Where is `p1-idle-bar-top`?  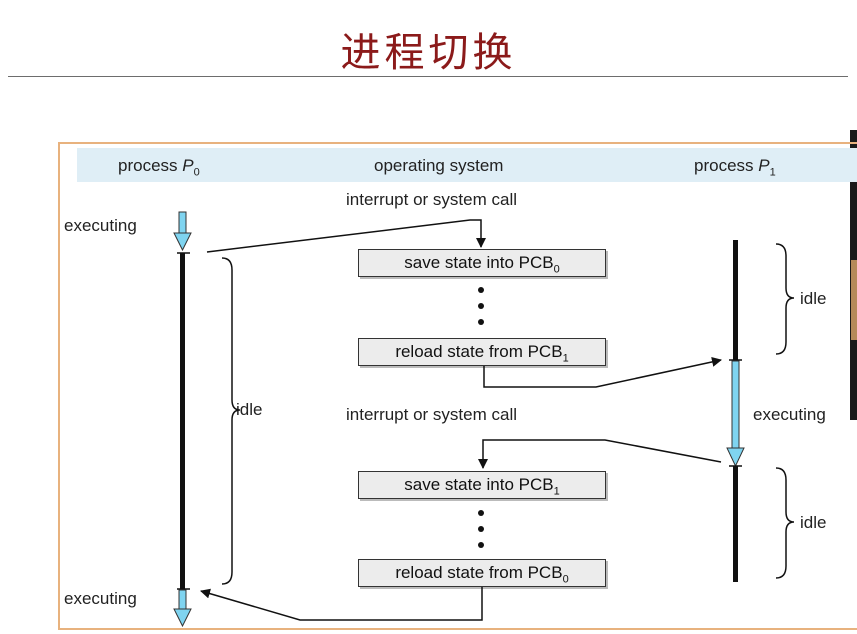
p1-idle-bar-top is located at coordinates (735, 300).